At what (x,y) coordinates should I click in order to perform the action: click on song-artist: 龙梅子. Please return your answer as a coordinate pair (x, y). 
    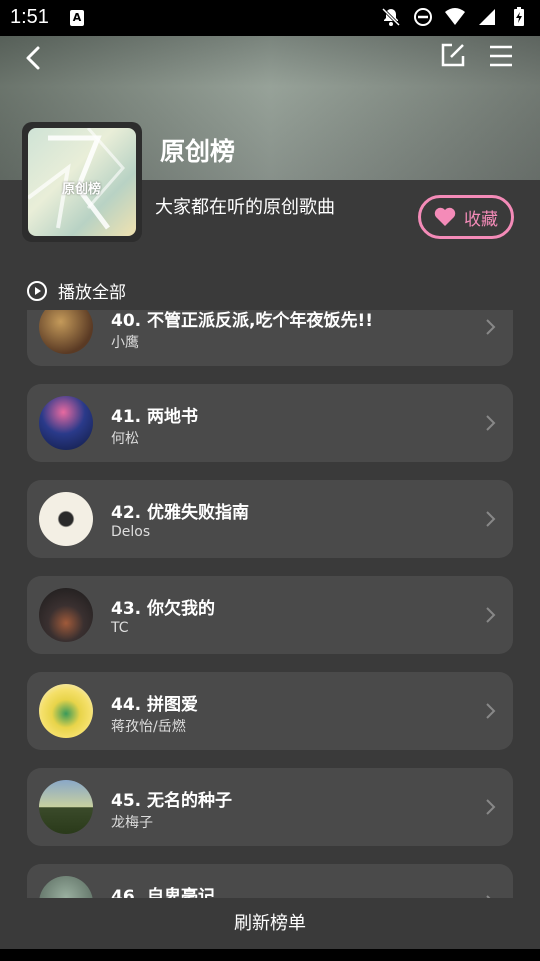
    Looking at the image, I should click on (132, 823).